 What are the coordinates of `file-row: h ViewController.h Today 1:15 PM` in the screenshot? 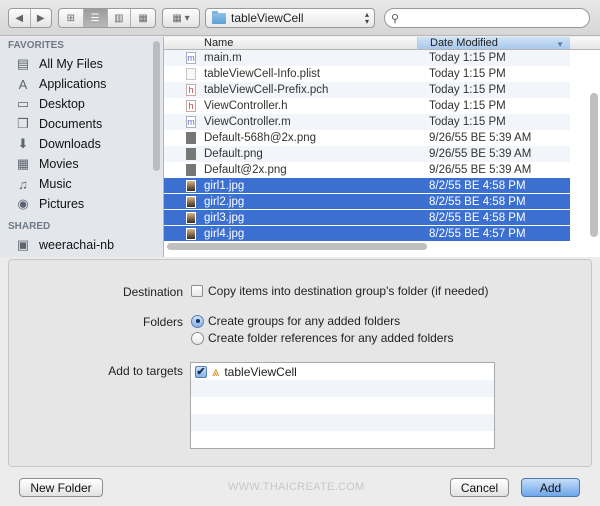 It's located at (367, 106).